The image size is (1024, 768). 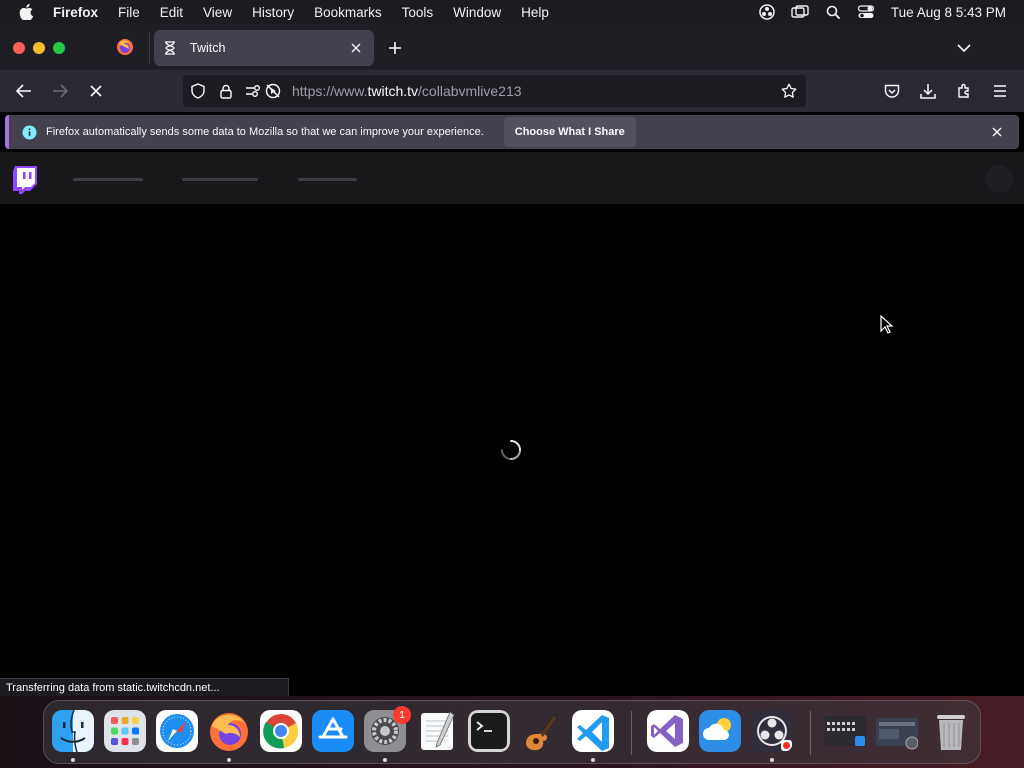 I want to click on autoplay-blocked-icon, so click(x=273, y=91).